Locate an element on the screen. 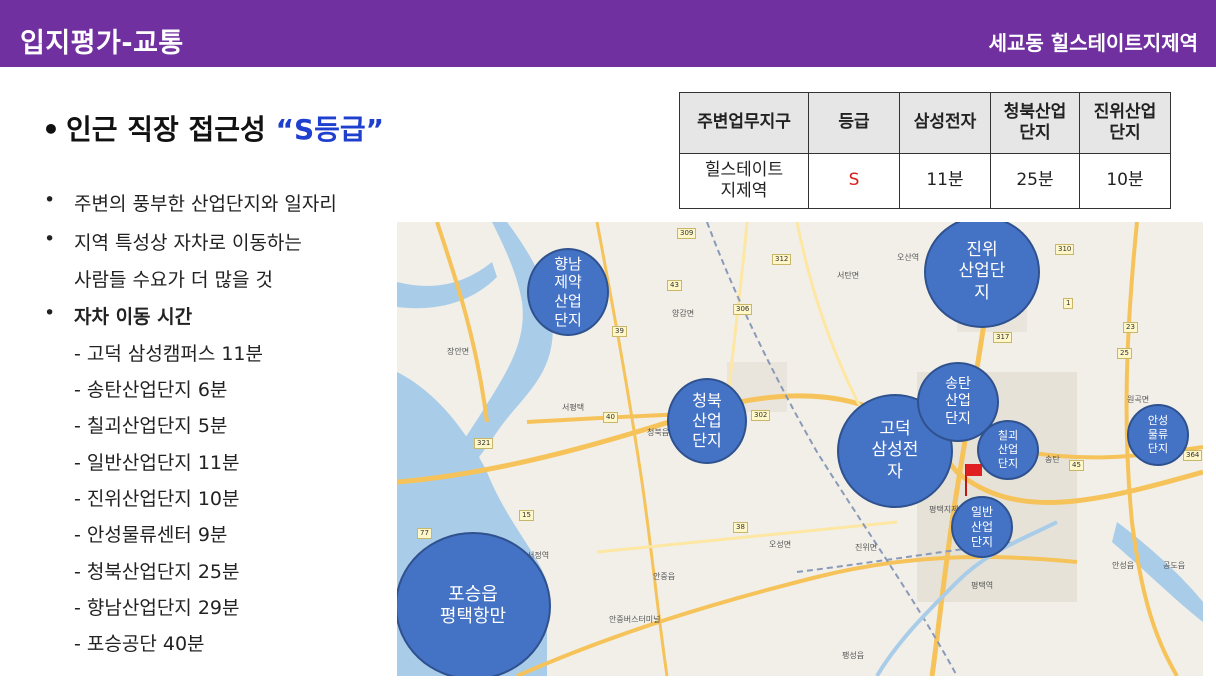 The image size is (1216, 684). road-number: 321 is located at coordinates (484, 443).